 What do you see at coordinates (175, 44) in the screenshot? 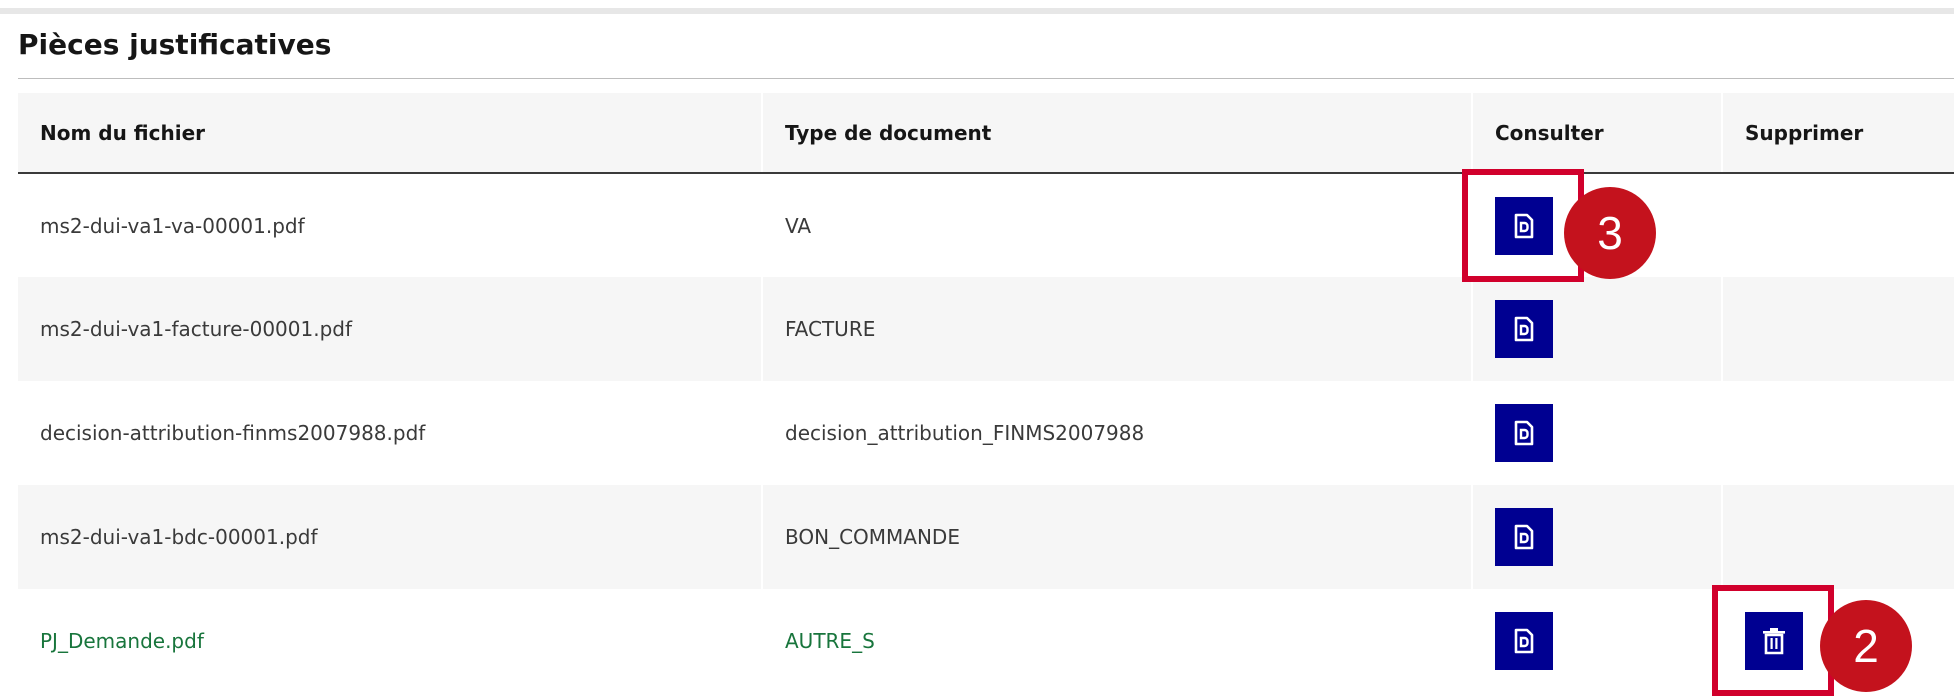
I see `section-title: Pièces justificatives` at bounding box center [175, 44].